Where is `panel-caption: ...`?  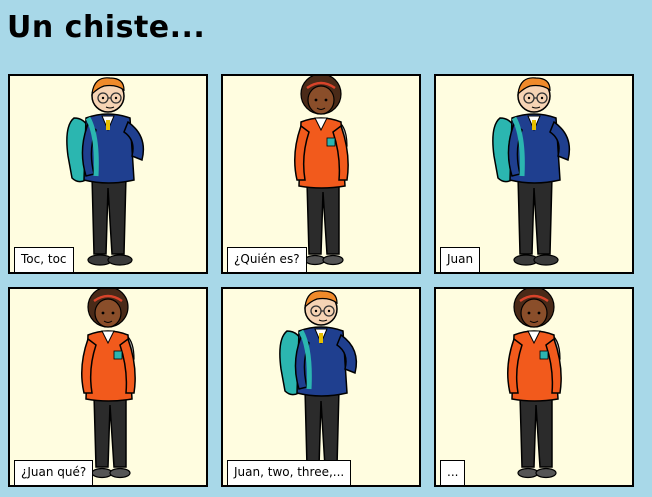 panel-caption: ... is located at coordinates (453, 472).